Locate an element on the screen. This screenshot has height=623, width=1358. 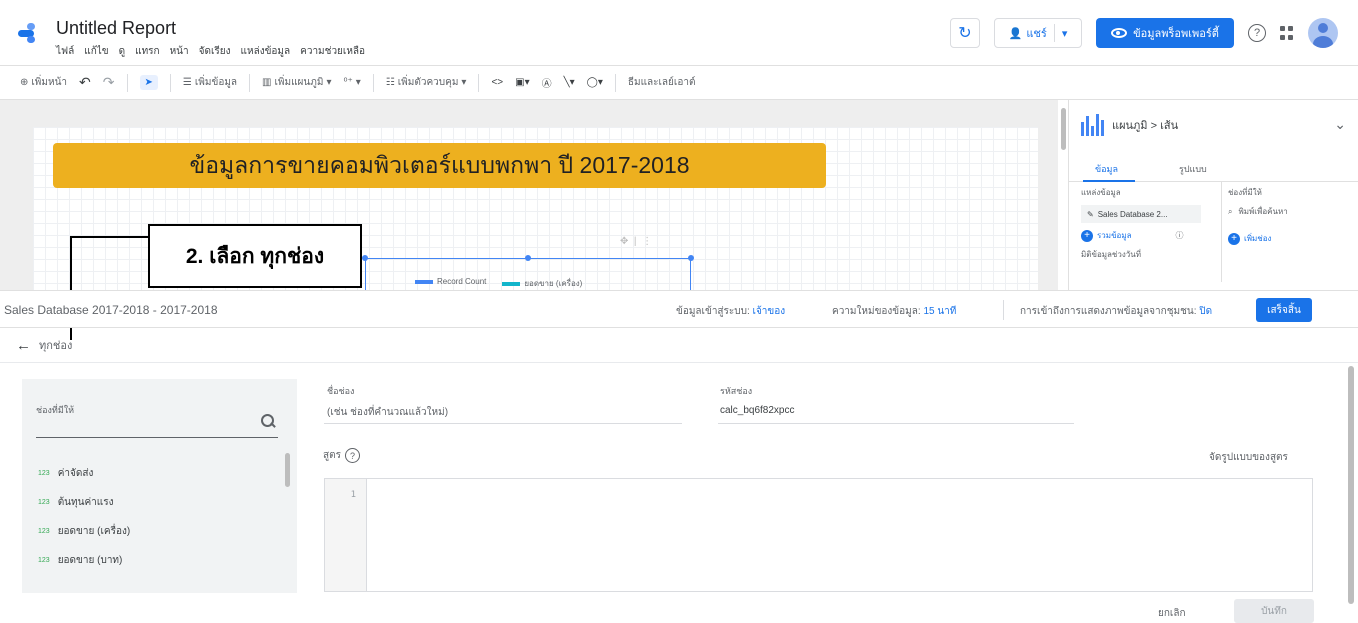
fields-scrollbar is located at coordinates (287, 470).